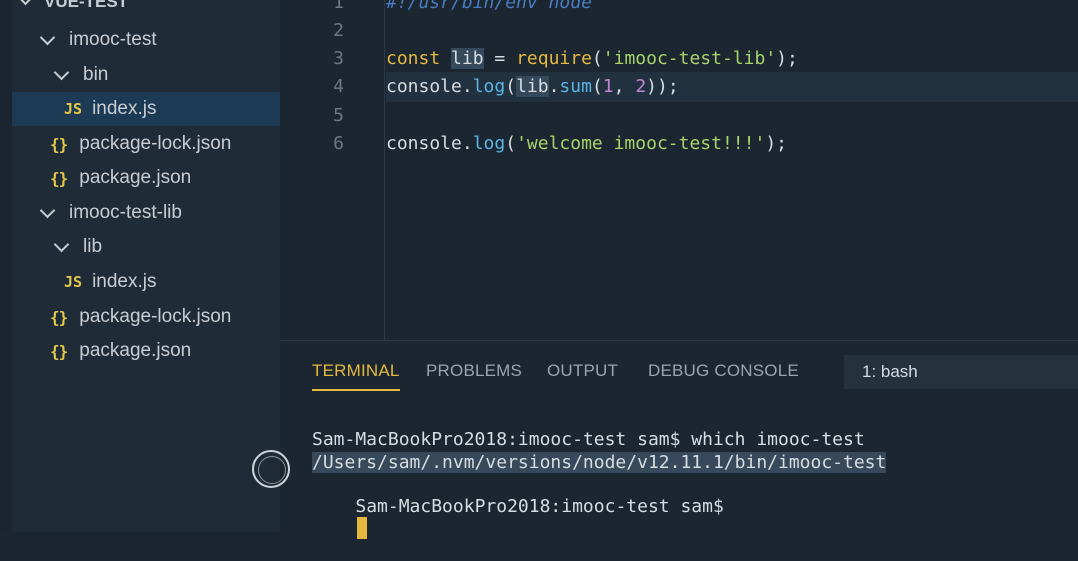 This screenshot has height=561, width=1078. Describe the element at coordinates (338, 6) in the screenshot. I see `line-number: 1` at that location.